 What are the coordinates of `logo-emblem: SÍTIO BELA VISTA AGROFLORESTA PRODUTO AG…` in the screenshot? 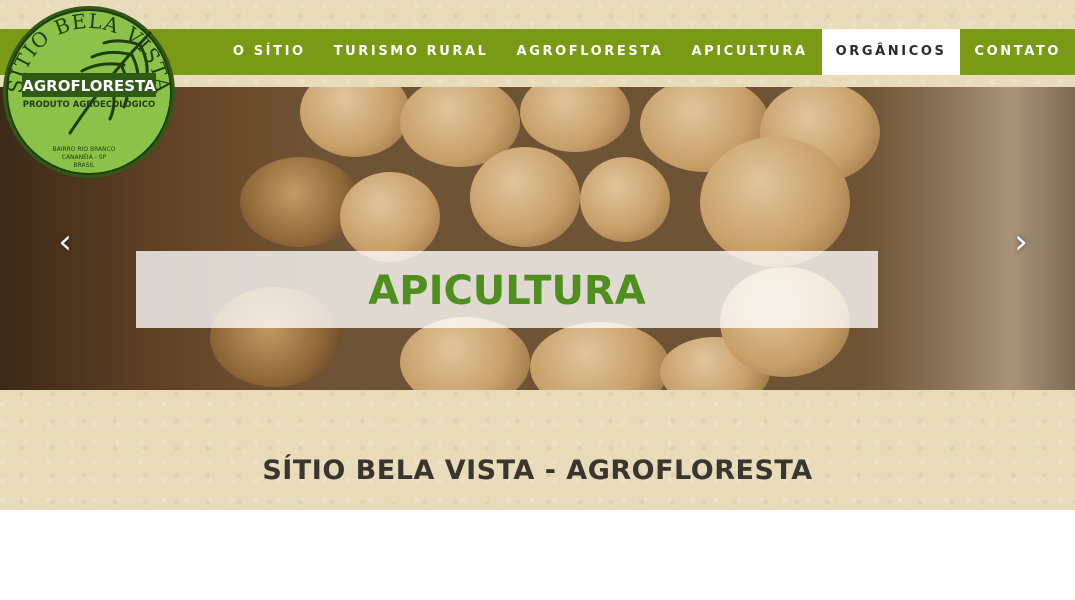 It's located at (89, 92).